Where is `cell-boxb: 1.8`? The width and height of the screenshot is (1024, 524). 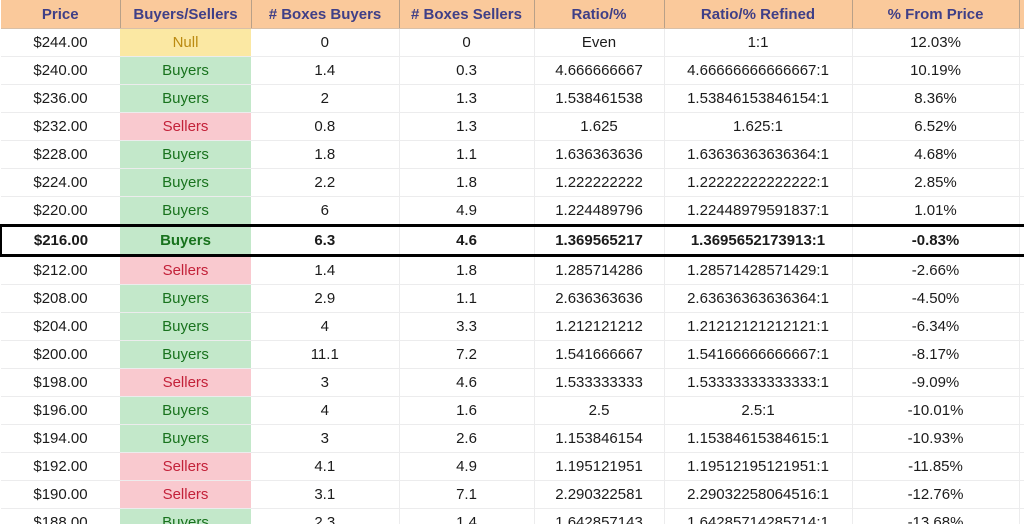 cell-boxb: 1.8 is located at coordinates (325, 154).